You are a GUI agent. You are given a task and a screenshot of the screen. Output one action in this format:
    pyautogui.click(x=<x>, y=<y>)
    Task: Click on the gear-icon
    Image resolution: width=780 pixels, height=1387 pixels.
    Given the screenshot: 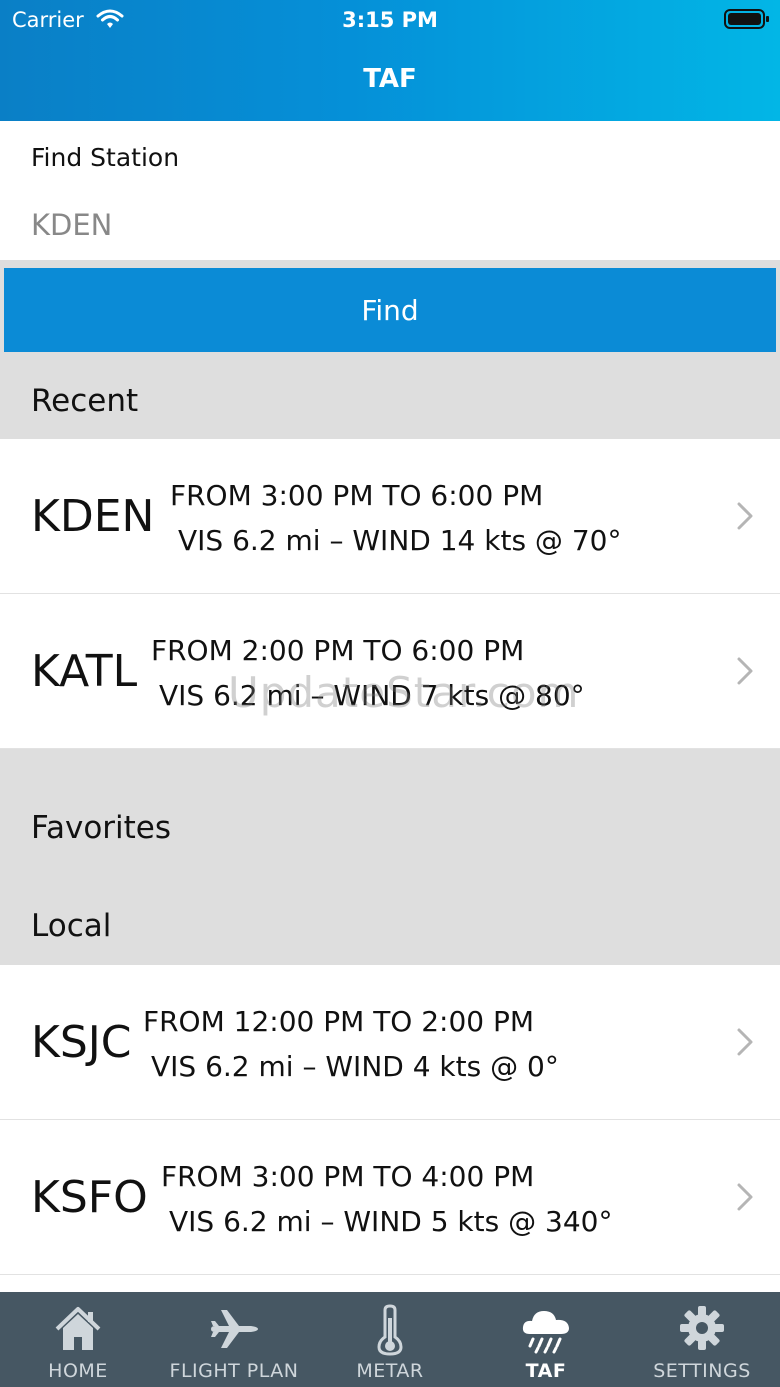 What is the action you would take?
    pyautogui.click(x=702, y=1329)
    